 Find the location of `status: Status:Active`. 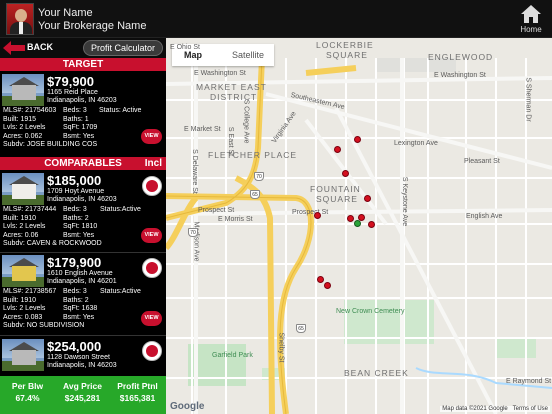

status: Status:Active is located at coordinates (120, 209).